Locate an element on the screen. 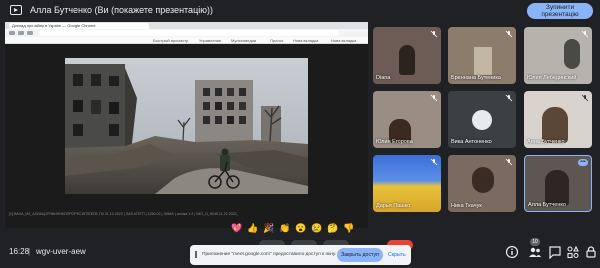 The image size is (600, 268). info-icon is located at coordinates (512, 252).